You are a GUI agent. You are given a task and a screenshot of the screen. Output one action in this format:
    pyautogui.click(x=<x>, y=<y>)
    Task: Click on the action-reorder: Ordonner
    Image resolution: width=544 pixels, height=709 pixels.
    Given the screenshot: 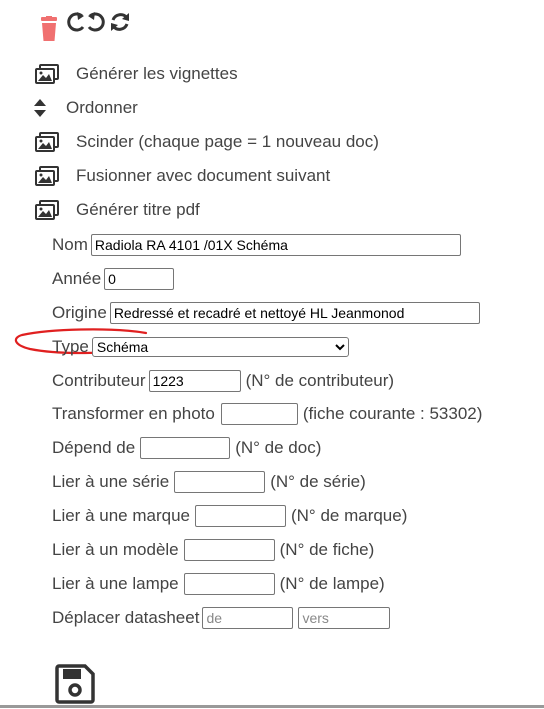 What is the action you would take?
    pyautogui.click(x=85, y=108)
    